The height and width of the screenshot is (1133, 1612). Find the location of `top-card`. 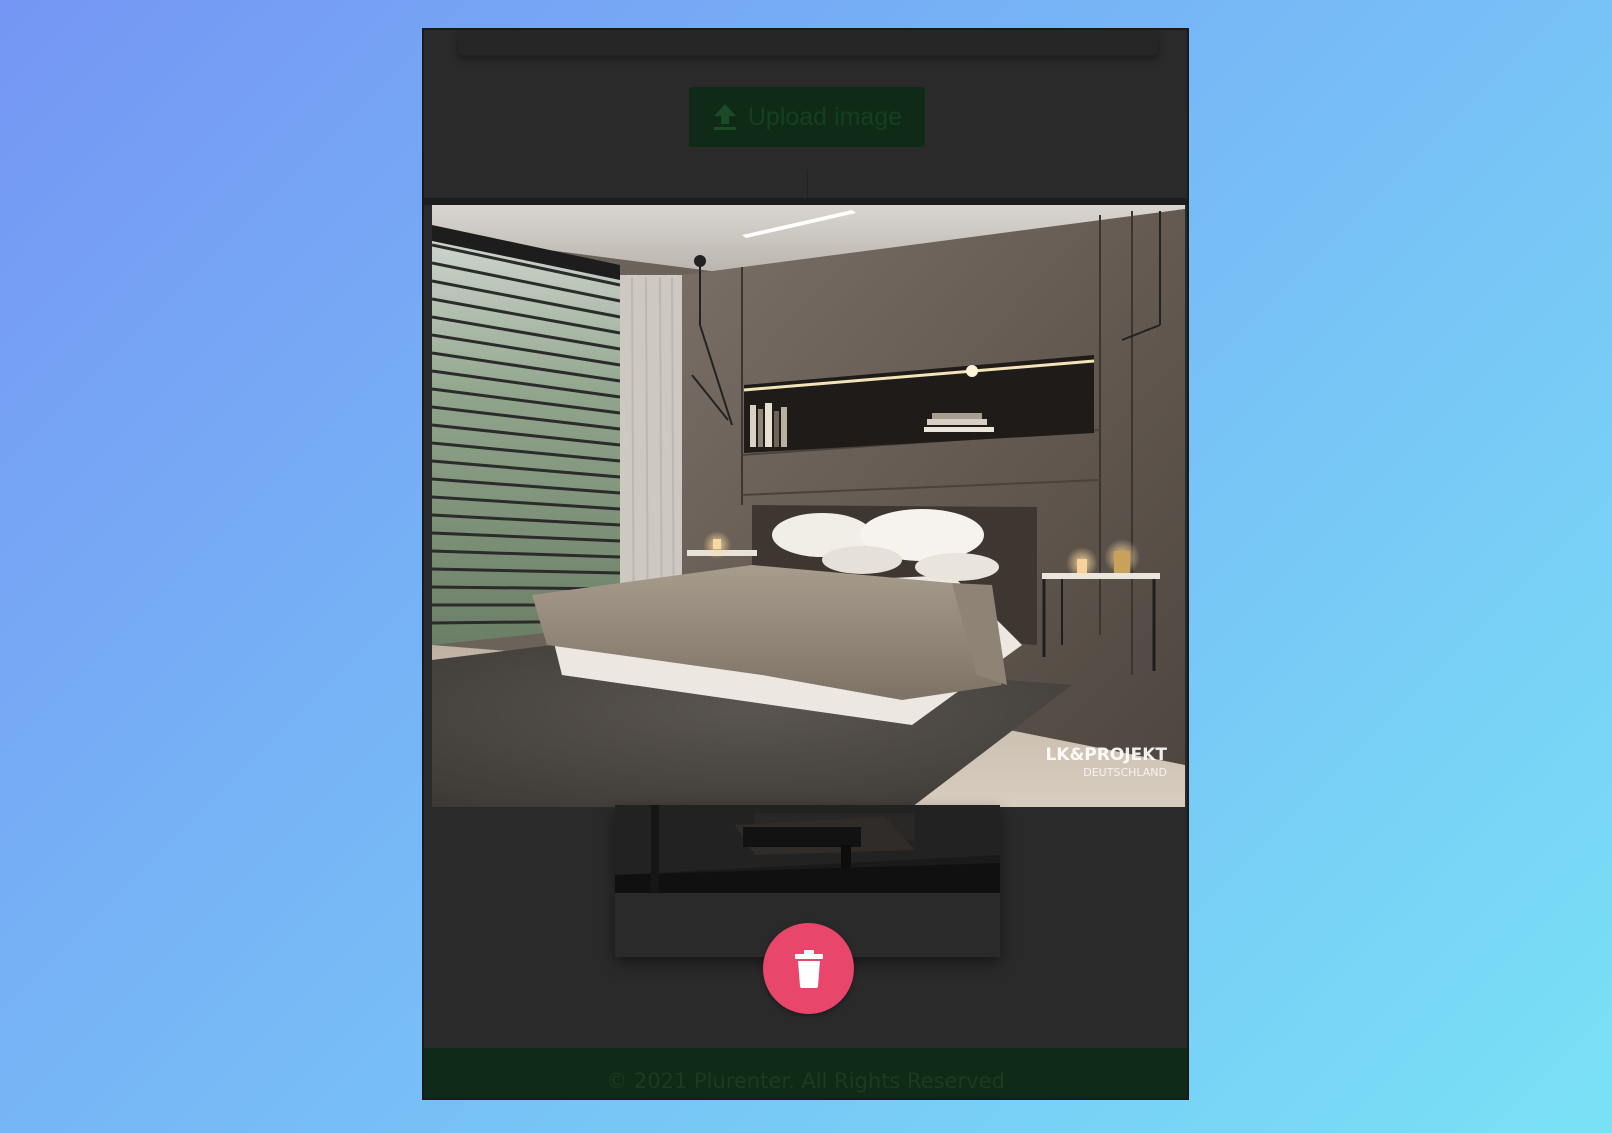

top-card is located at coordinates (808, 43).